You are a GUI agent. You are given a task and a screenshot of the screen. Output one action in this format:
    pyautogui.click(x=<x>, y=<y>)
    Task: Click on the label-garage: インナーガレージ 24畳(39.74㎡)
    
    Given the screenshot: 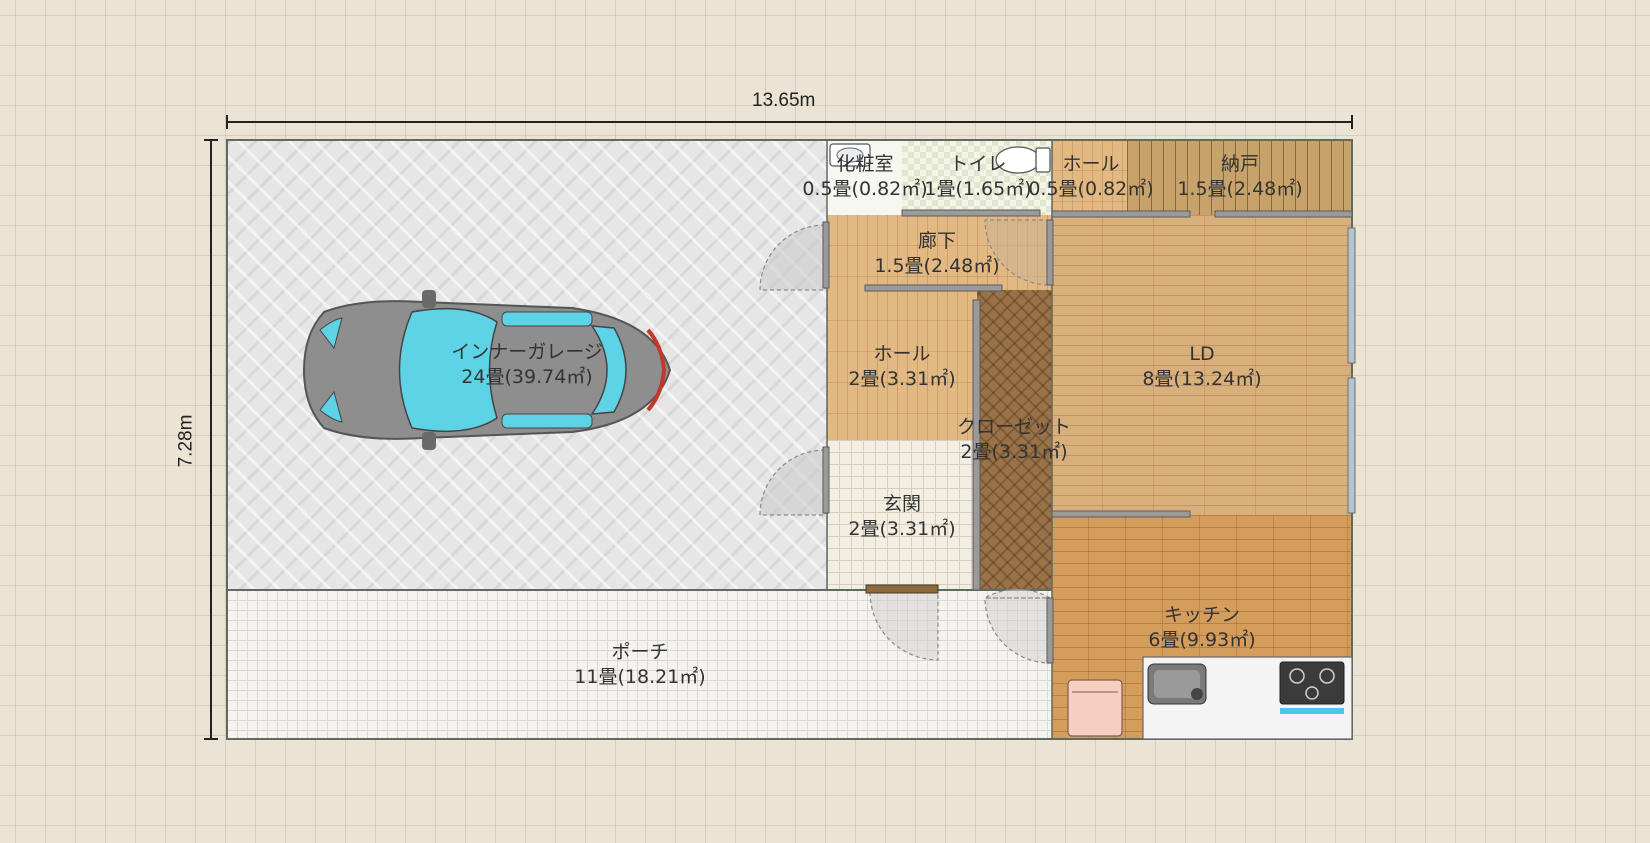 What is the action you would take?
    pyautogui.click(x=527, y=365)
    